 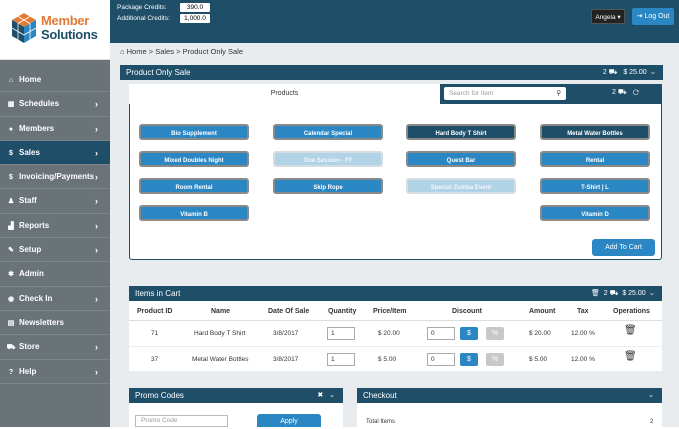 What do you see at coordinates (181, 421) in the screenshot?
I see `promo-code-input: Promo Code` at bounding box center [181, 421].